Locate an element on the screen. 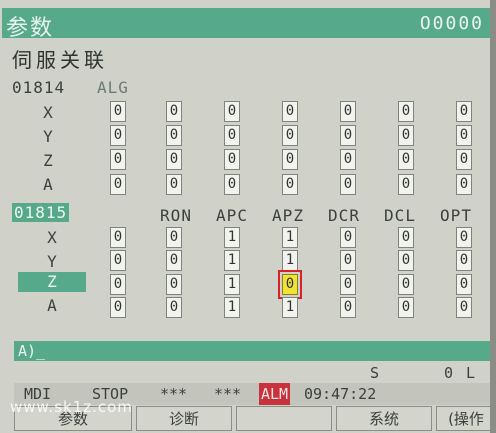 Image resolution: width=496 pixels, height=433 pixels. col-header-dcl: DCL is located at coordinates (400, 215).